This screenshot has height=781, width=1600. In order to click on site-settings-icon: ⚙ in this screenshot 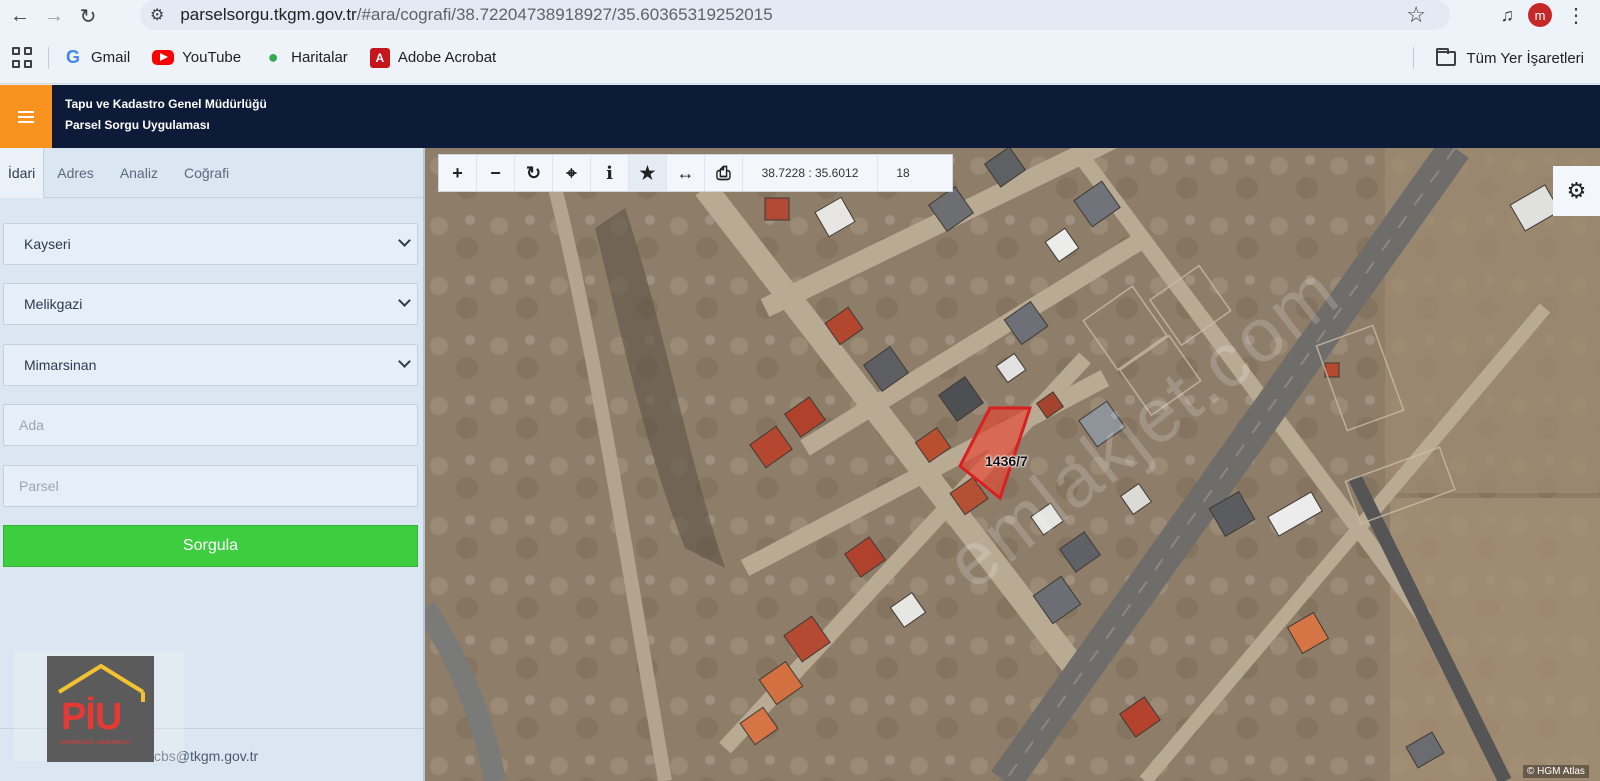, I will do `click(157, 15)`.